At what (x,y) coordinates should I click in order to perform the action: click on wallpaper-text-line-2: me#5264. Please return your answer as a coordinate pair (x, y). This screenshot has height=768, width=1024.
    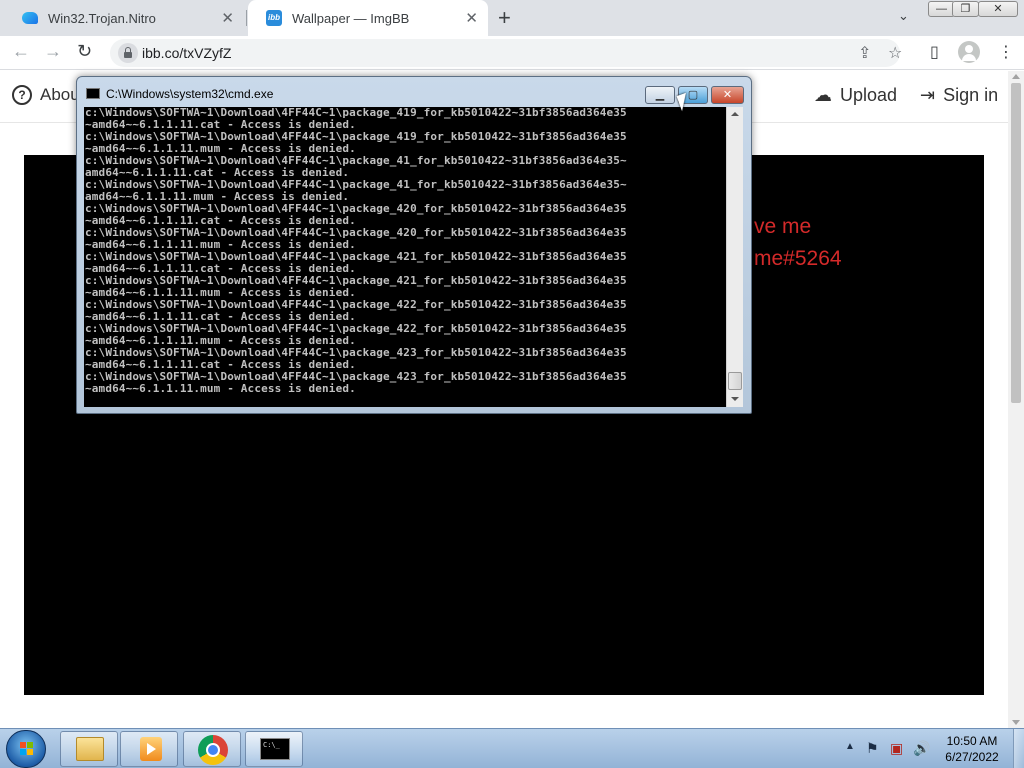
    Looking at the image, I should click on (798, 258).